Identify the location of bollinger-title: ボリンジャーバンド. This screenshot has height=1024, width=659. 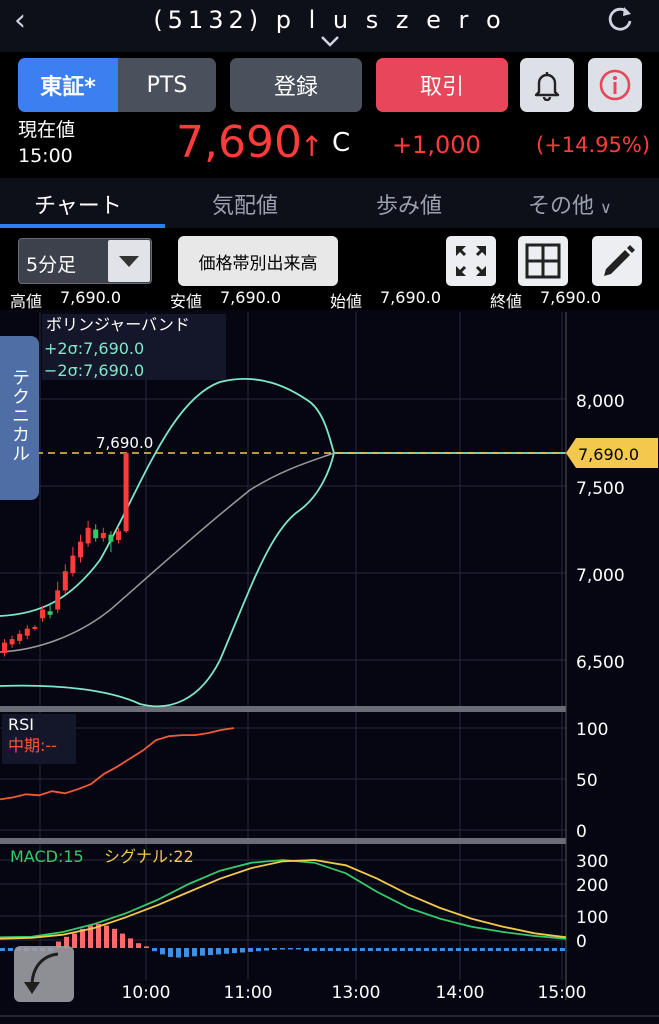
(118, 324).